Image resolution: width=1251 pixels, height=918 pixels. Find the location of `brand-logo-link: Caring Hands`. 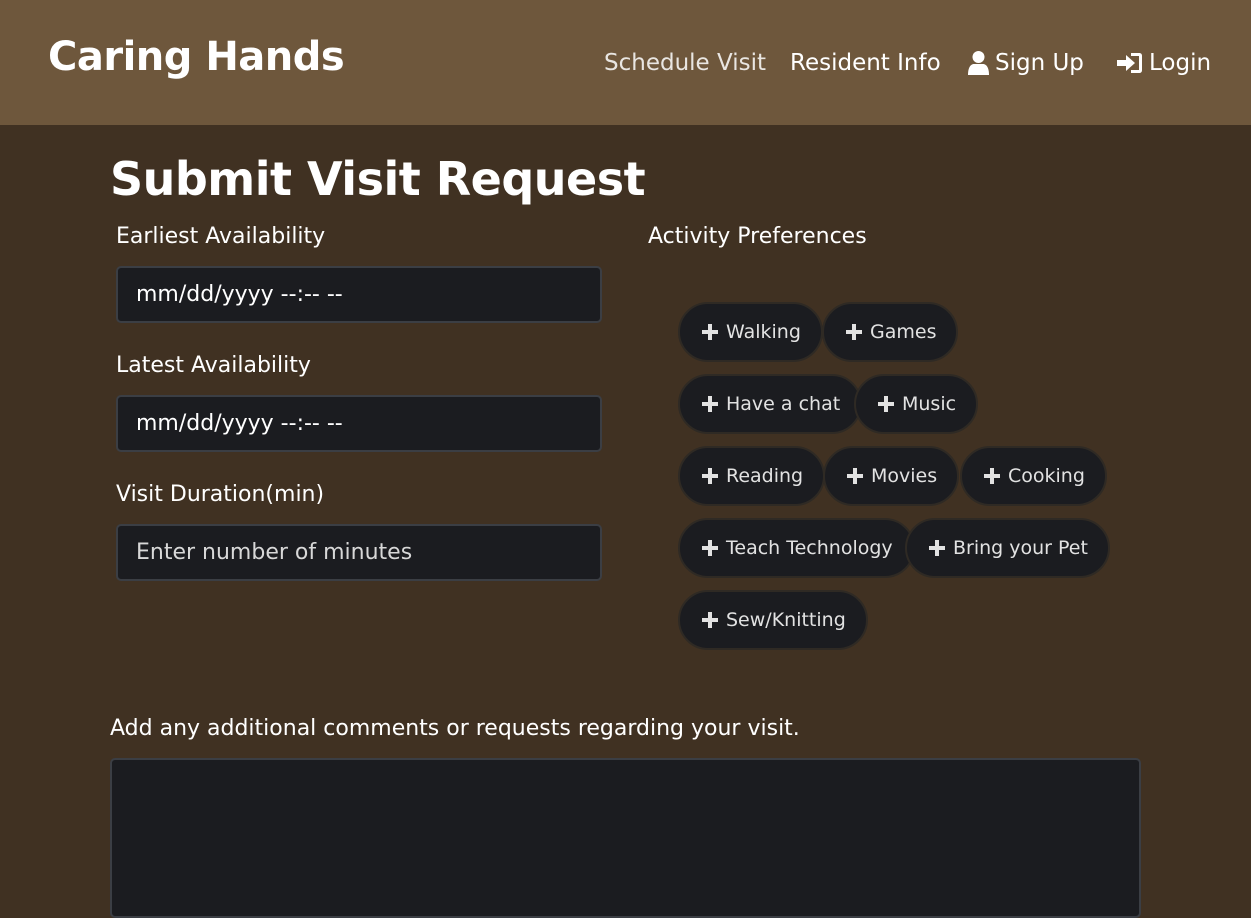

brand-logo-link: Caring Hands is located at coordinates (196, 57).